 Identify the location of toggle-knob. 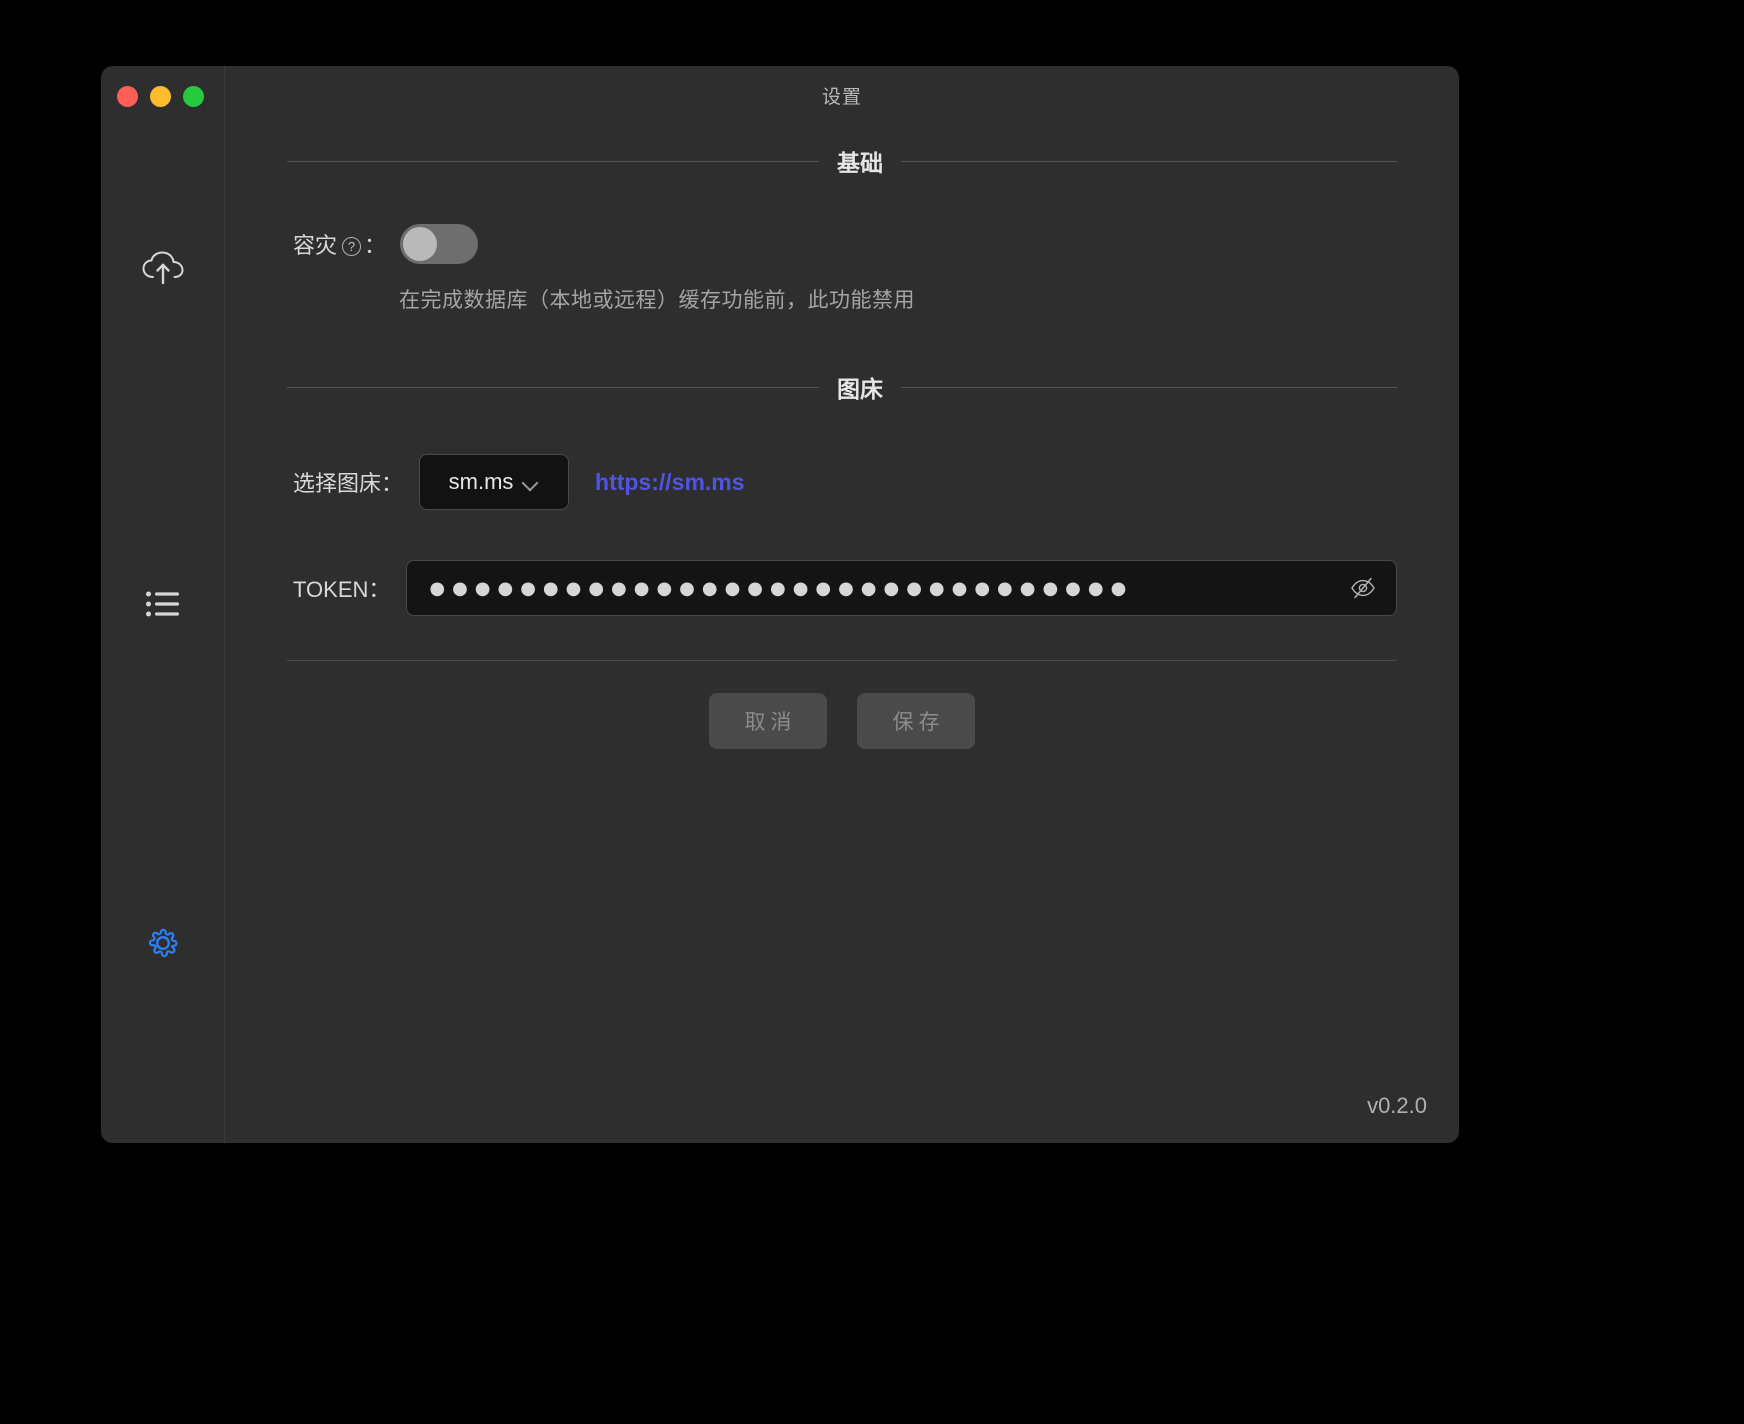
(420, 244).